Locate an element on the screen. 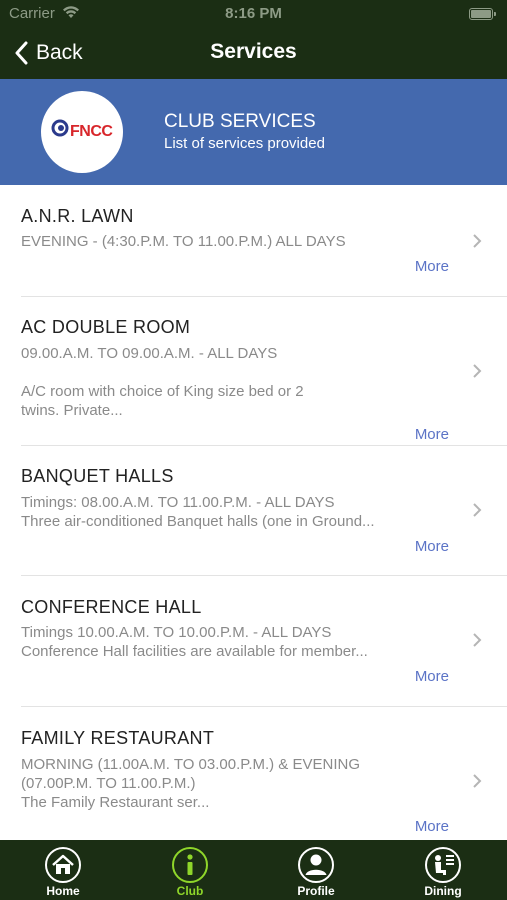 The image size is (507, 900). tab-home: Home is located at coordinates (63, 870).